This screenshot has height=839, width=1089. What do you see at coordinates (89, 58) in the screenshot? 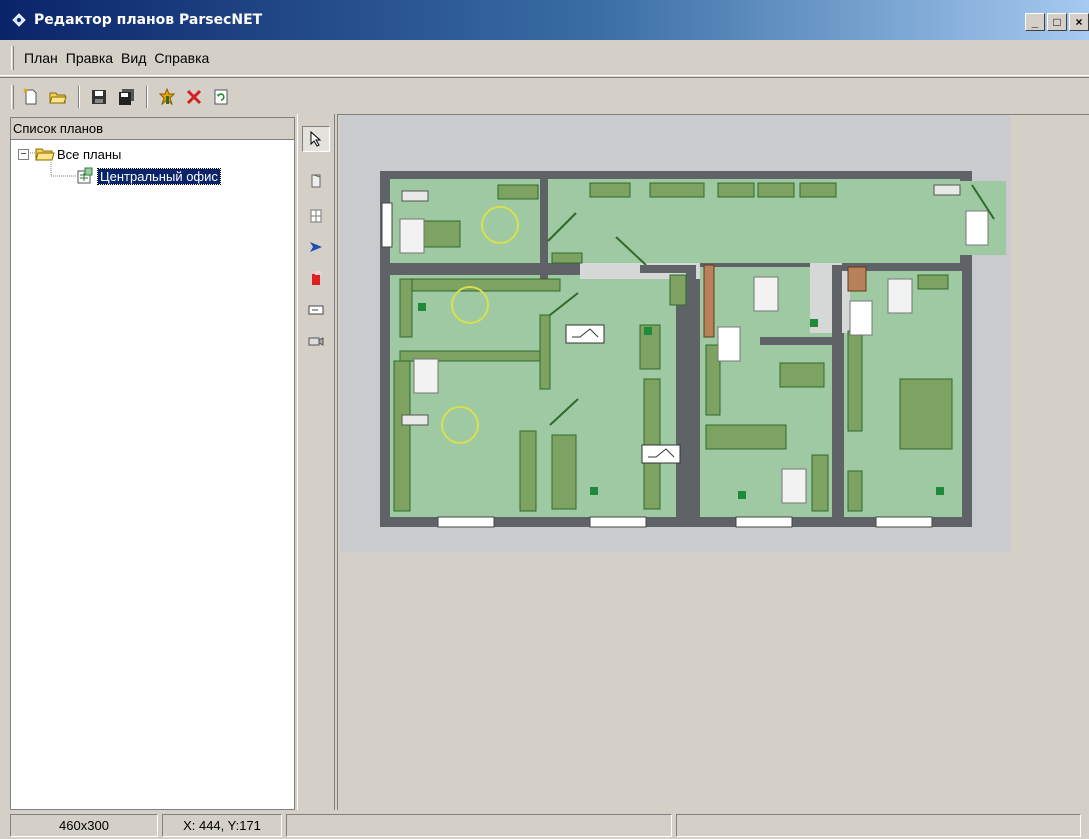
I see `menu-edit: Правка` at bounding box center [89, 58].